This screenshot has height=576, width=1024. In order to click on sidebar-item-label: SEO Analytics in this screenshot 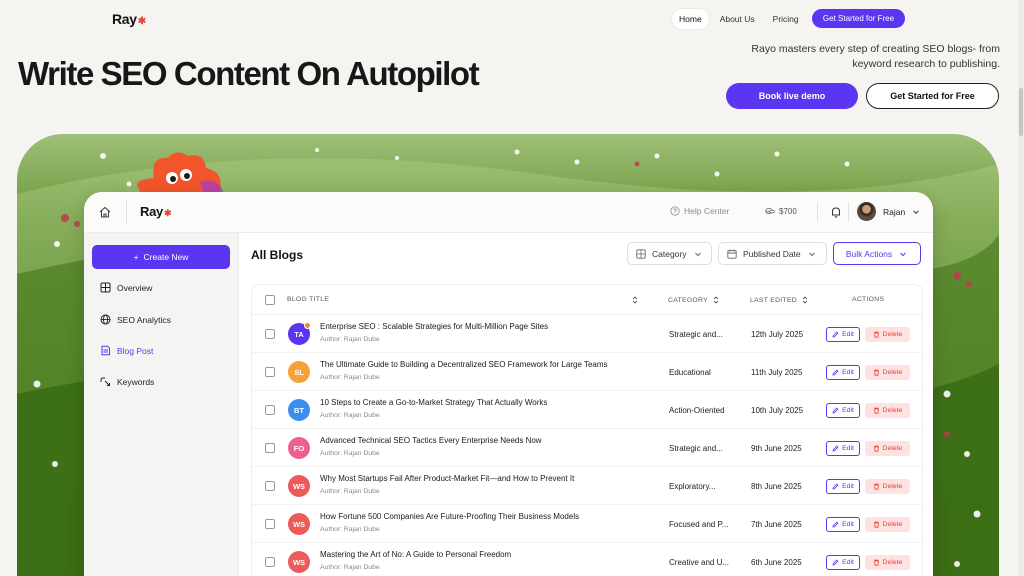, I will do `click(144, 319)`.